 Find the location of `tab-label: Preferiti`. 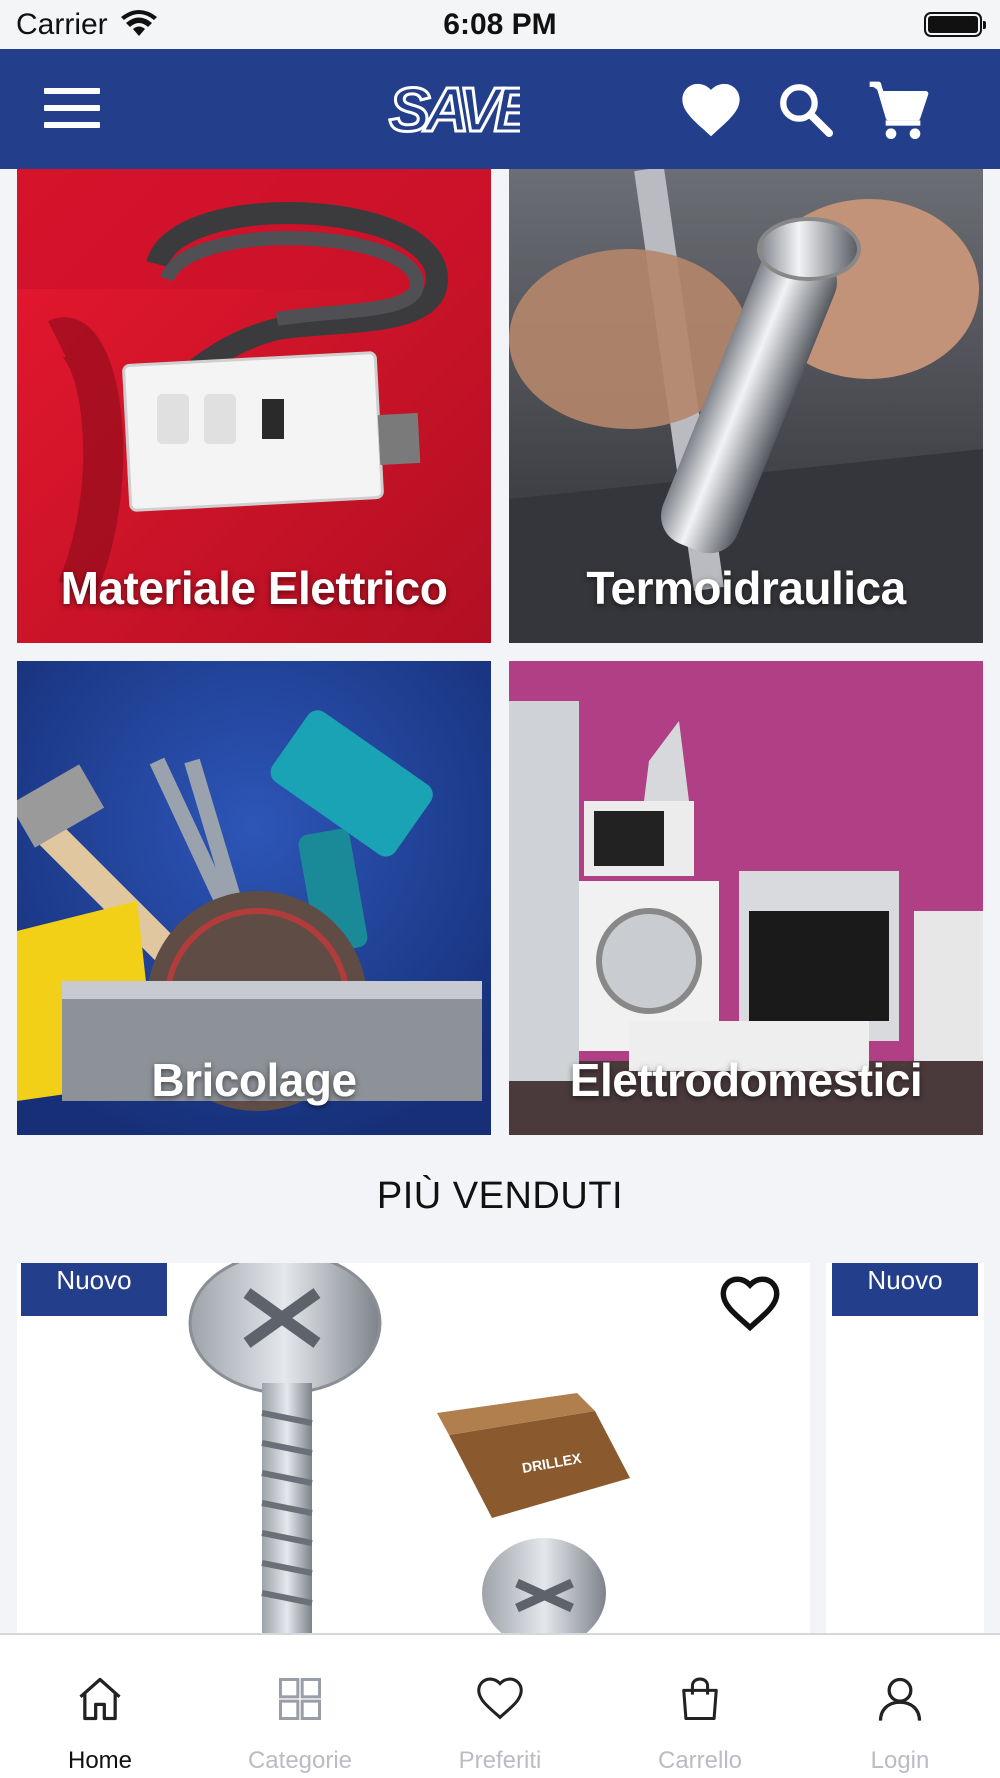

tab-label: Preferiti is located at coordinates (500, 1760).